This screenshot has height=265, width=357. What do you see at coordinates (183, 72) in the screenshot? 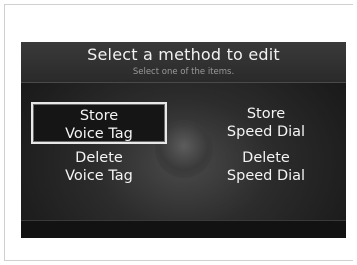
I see `screen-subtitle: Select one of the items.` at bounding box center [183, 72].